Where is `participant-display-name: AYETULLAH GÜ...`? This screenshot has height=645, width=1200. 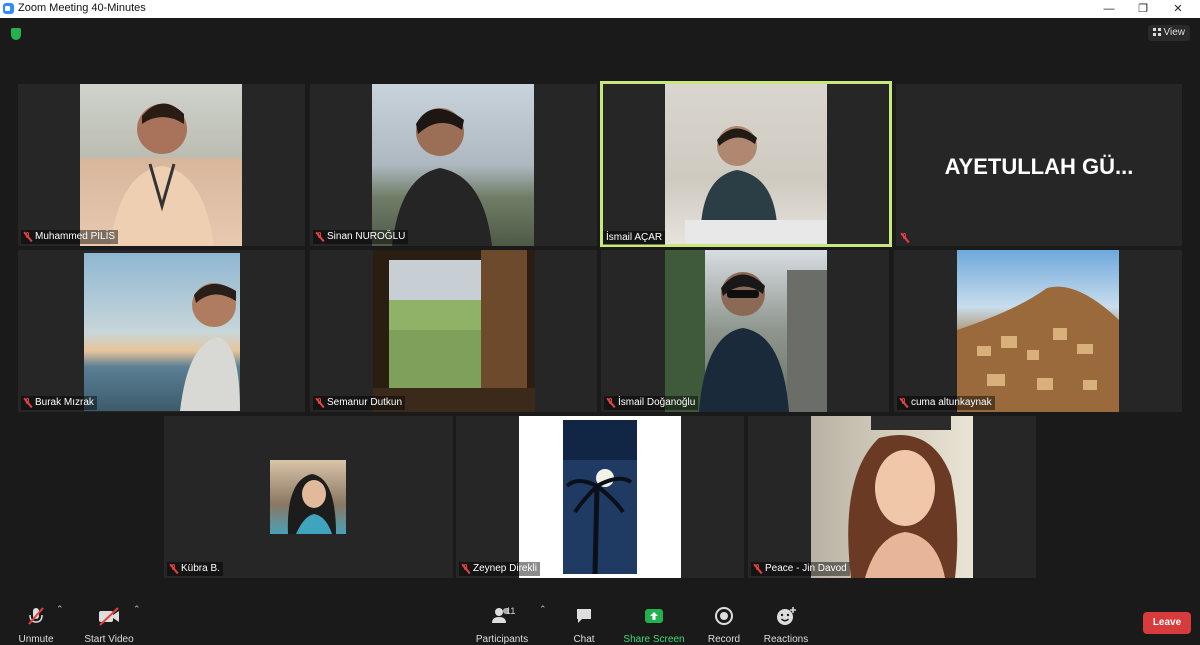
participant-display-name: AYETULLAH GÜ... is located at coordinates (1039, 166).